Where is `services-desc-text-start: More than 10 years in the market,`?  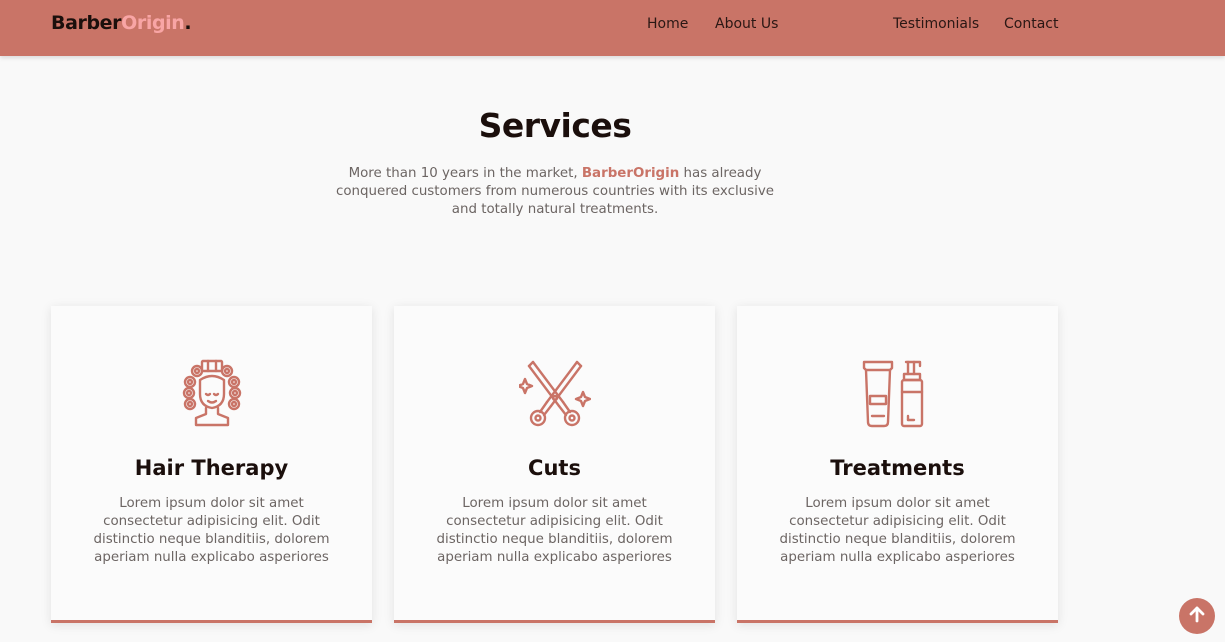 services-desc-text-start: More than 10 years in the market, is located at coordinates (465, 173).